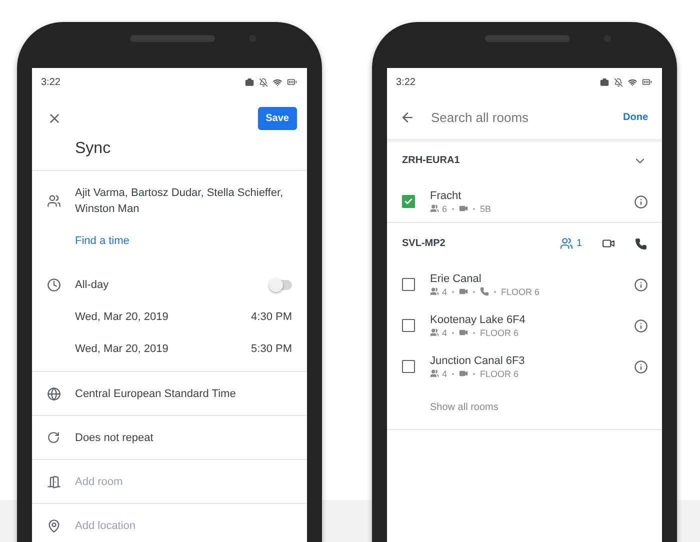 The image size is (700, 542). I want to click on check-icon, so click(408, 201).